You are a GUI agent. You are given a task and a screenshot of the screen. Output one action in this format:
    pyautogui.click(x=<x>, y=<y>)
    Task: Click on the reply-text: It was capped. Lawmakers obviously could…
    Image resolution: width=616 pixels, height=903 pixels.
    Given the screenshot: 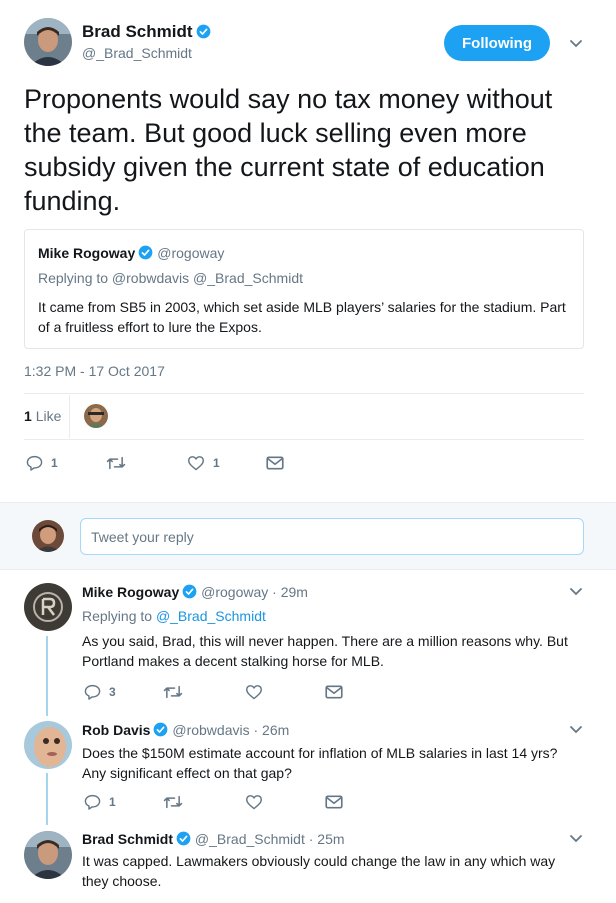 What is the action you would take?
    pyautogui.click(x=319, y=871)
    